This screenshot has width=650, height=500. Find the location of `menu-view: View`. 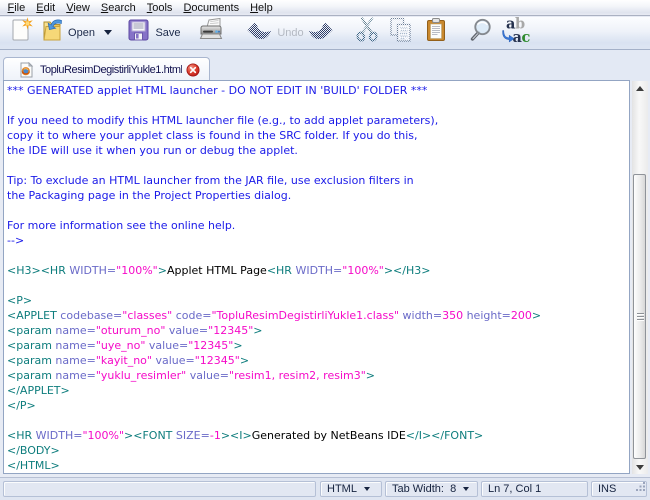

menu-view: View is located at coordinates (78, 8).